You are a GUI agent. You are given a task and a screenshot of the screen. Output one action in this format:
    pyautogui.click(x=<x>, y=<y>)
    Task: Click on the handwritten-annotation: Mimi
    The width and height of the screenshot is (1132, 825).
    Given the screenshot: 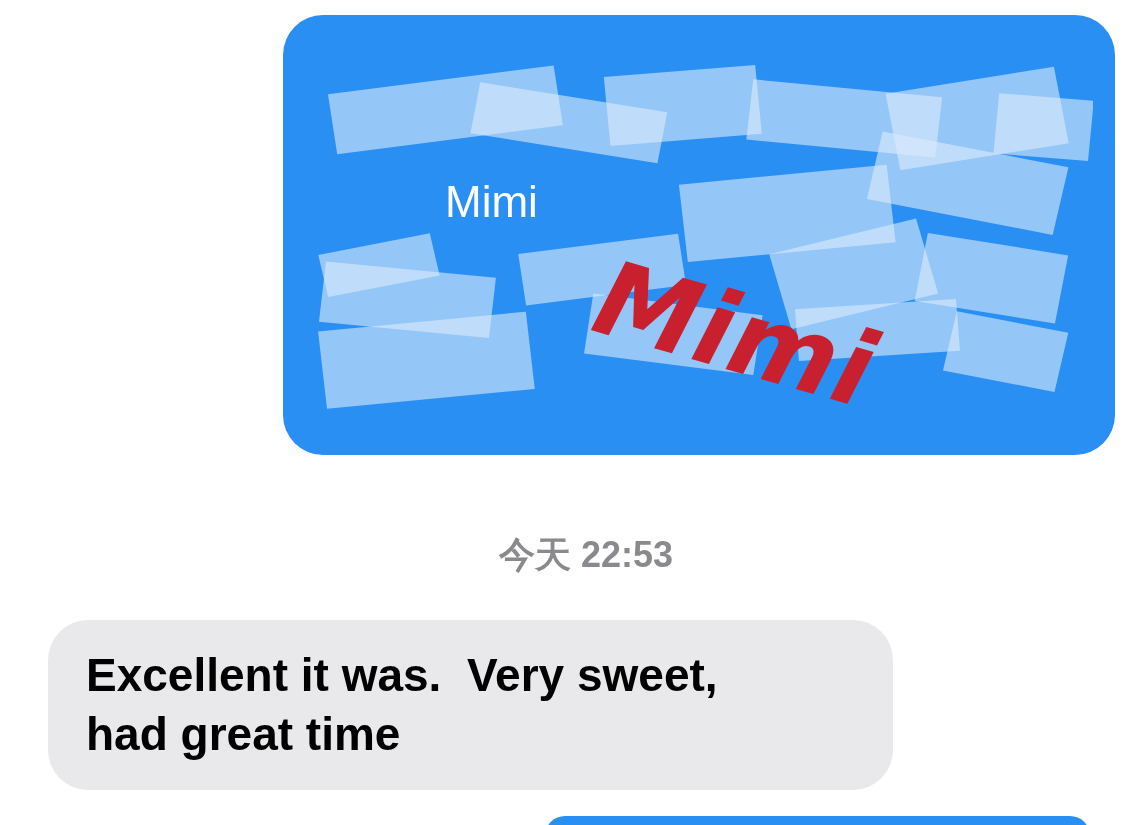 What is the action you would take?
    pyautogui.click(x=735, y=334)
    